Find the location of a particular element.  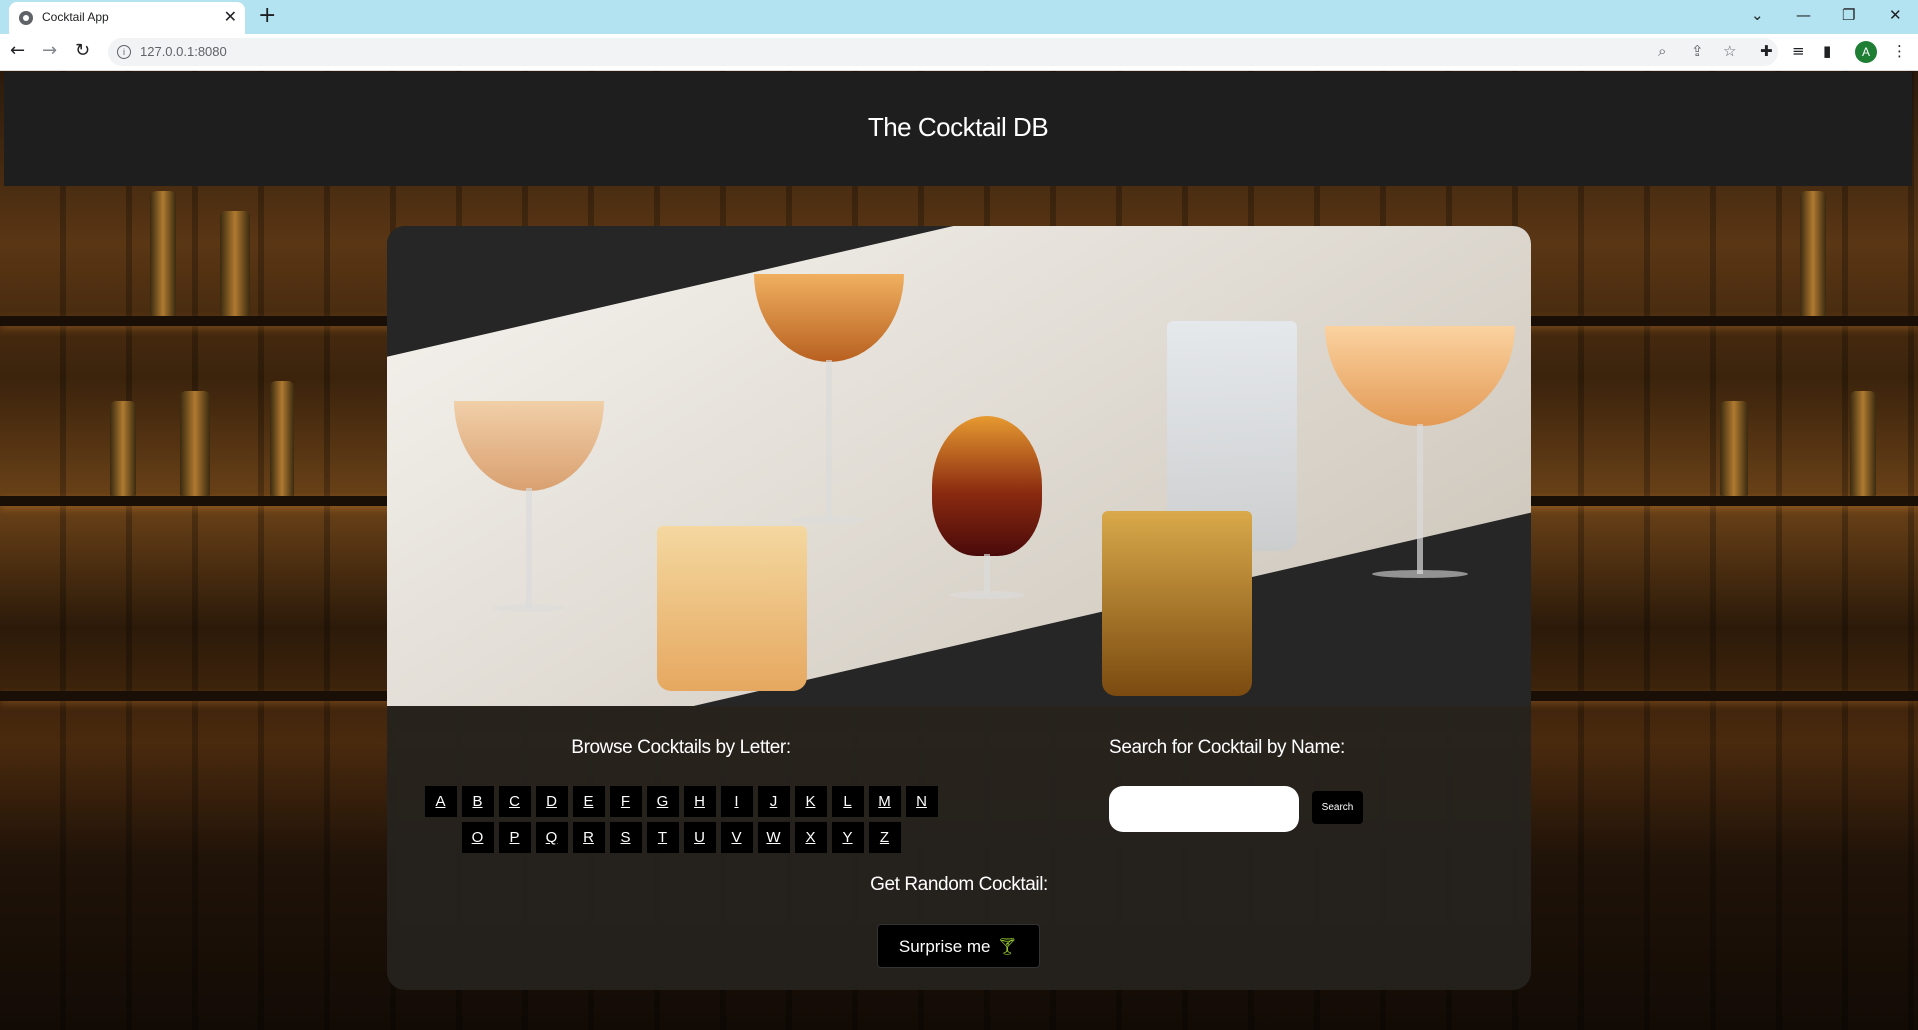

browser-toolbar: ← → ↻ i 127.0.0.1:8080 ⌕ ⇪ ☆ ✚ ≡ ▮ A ⋮ is located at coordinates (959, 52).